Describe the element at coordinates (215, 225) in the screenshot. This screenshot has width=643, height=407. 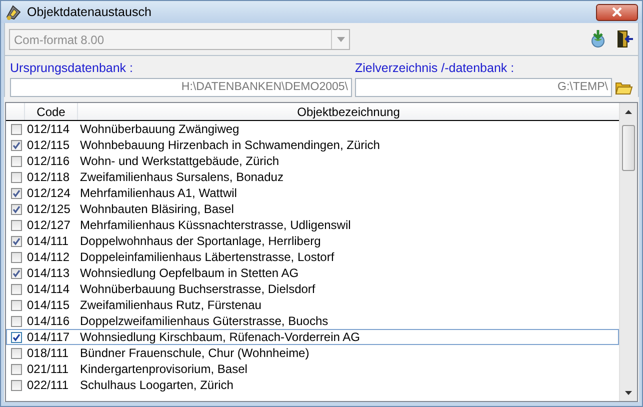
I see `table-cell: Mehrfamilienhaus Küssnachterstrasse, Udligenswil` at that location.